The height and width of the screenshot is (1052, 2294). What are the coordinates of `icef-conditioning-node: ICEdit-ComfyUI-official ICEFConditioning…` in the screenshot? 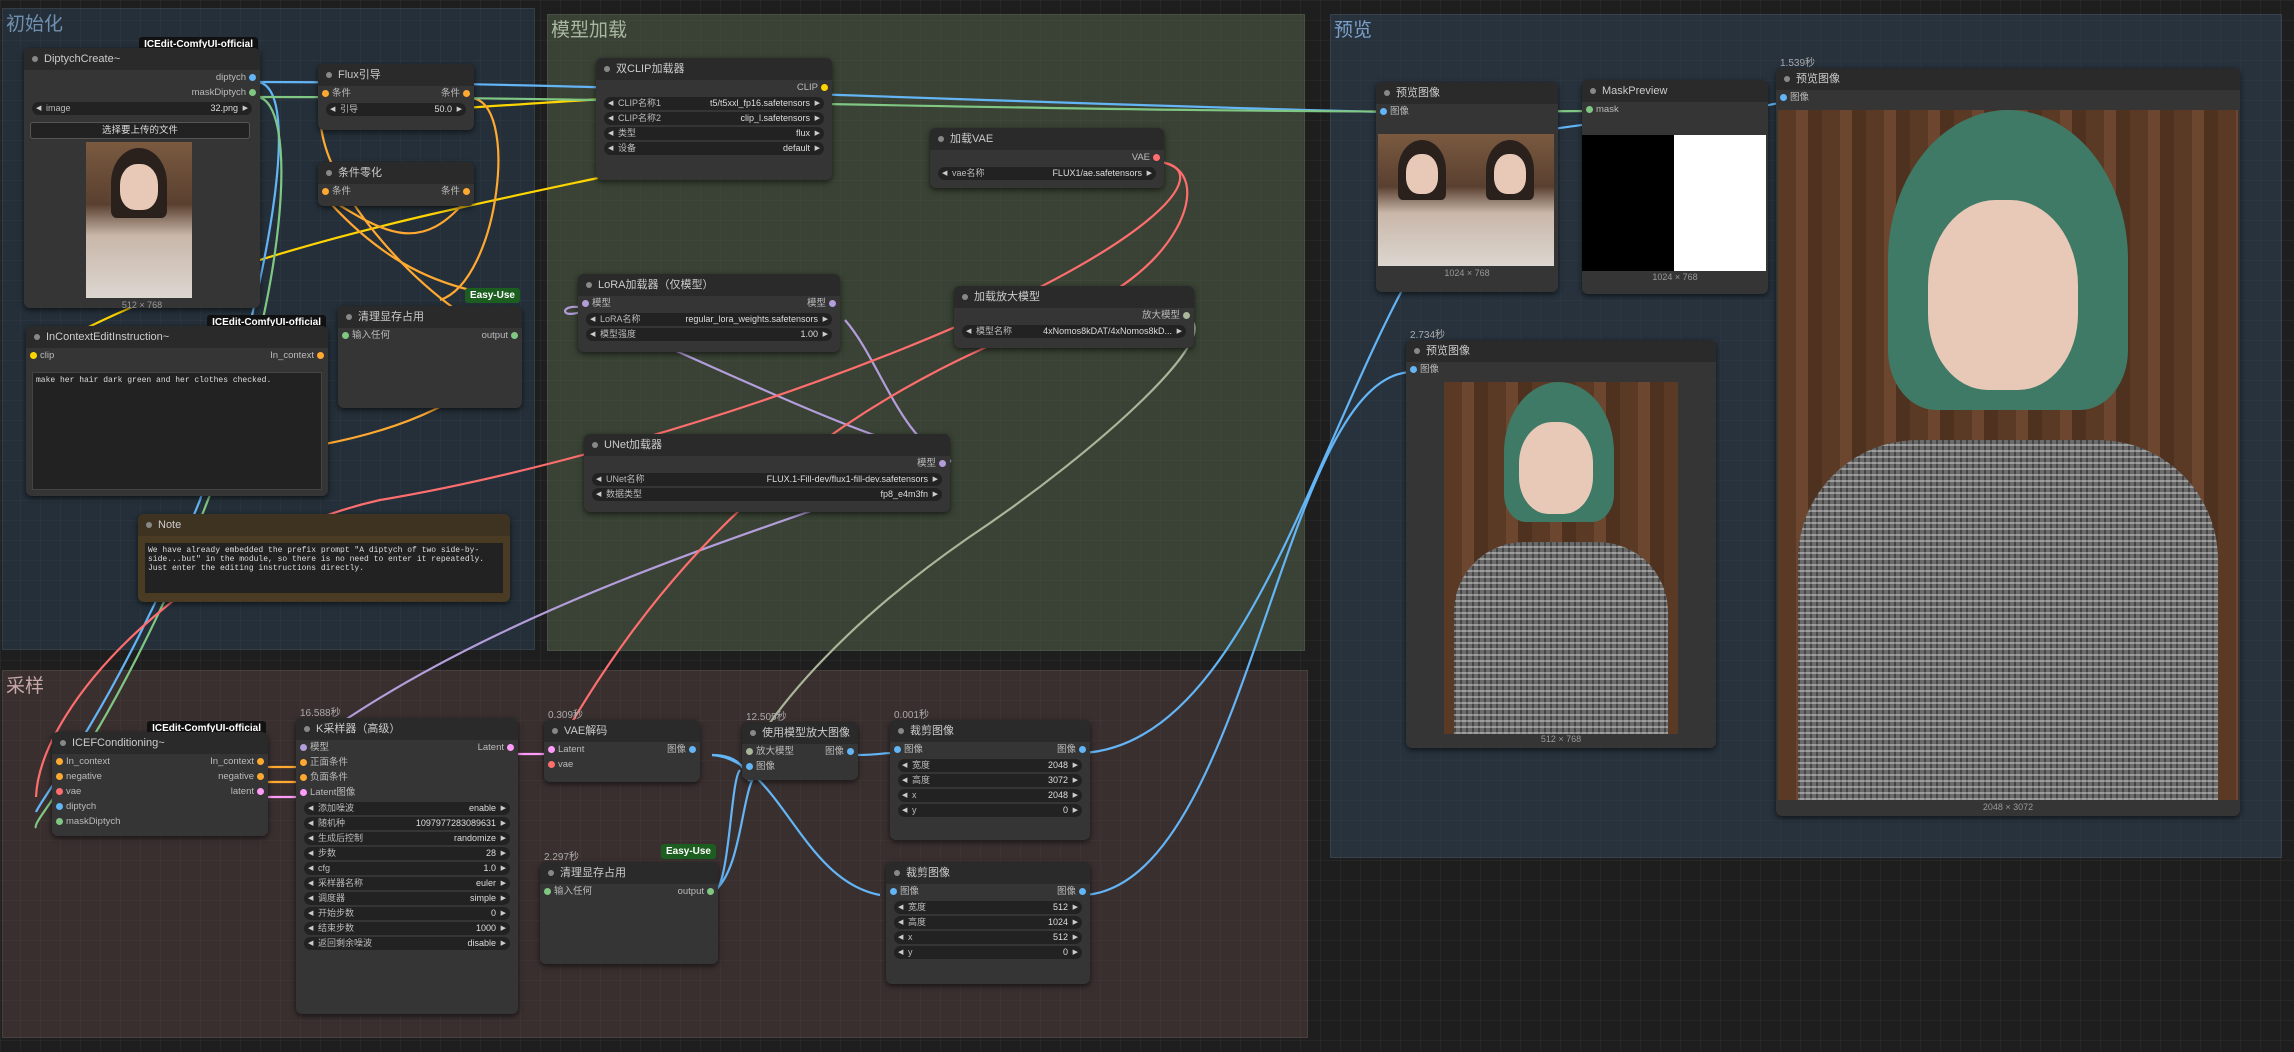 It's located at (160, 778).